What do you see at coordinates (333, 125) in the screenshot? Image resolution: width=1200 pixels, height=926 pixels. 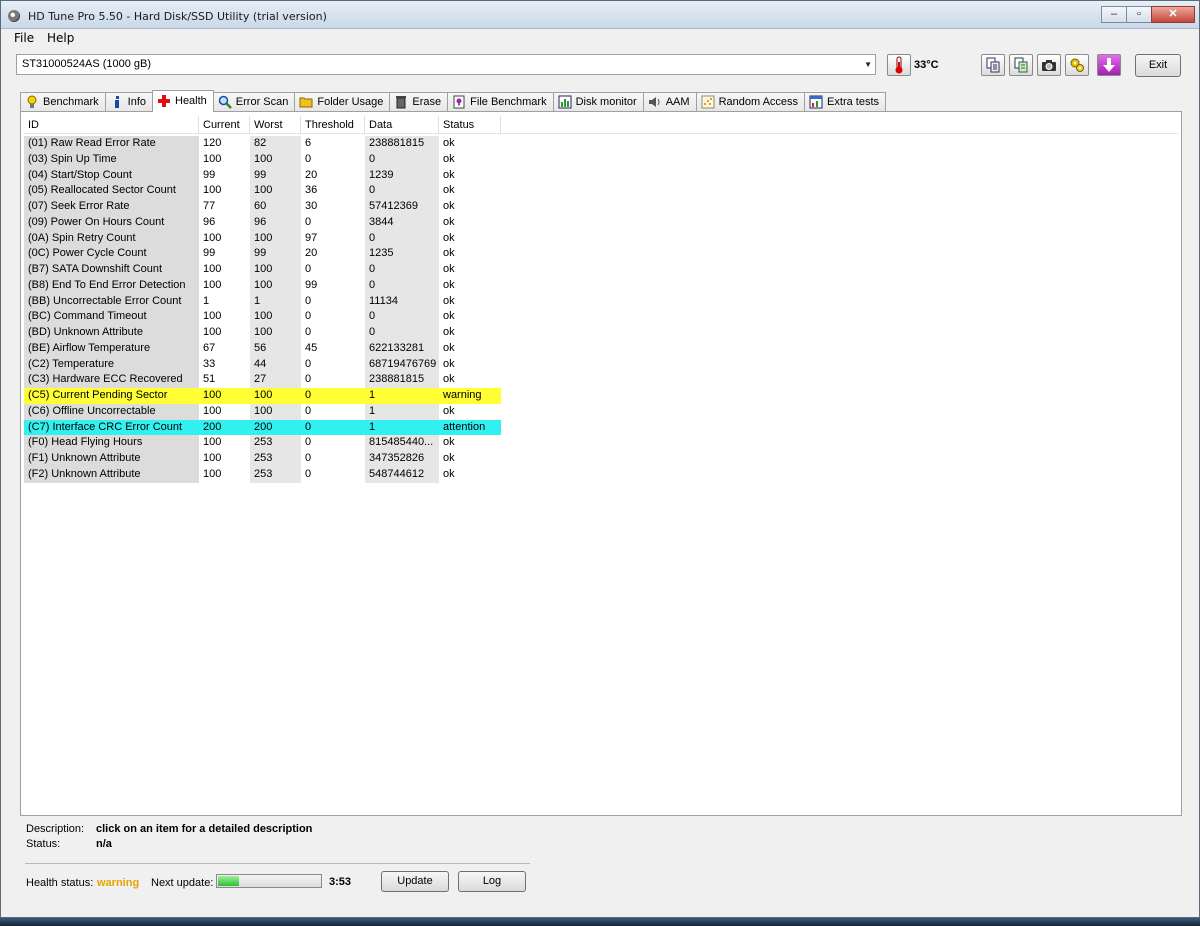 I see `column-header-threshold: Threshold` at bounding box center [333, 125].